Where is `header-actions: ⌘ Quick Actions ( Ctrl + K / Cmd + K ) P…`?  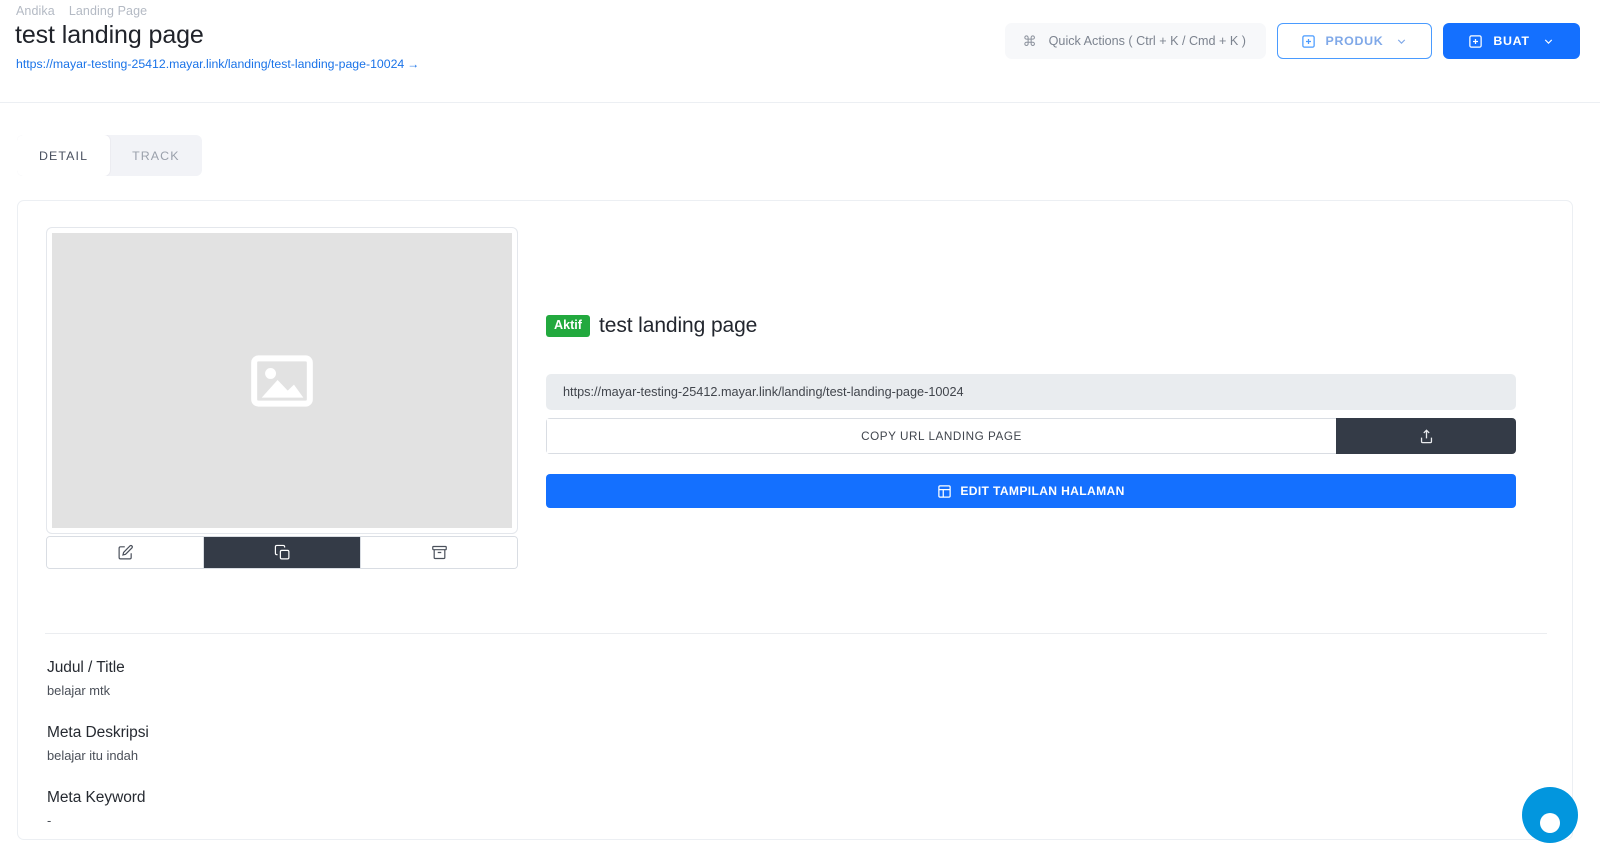 header-actions: ⌘ Quick Actions ( Ctrl + K / Cmd + K ) P… is located at coordinates (1292, 41).